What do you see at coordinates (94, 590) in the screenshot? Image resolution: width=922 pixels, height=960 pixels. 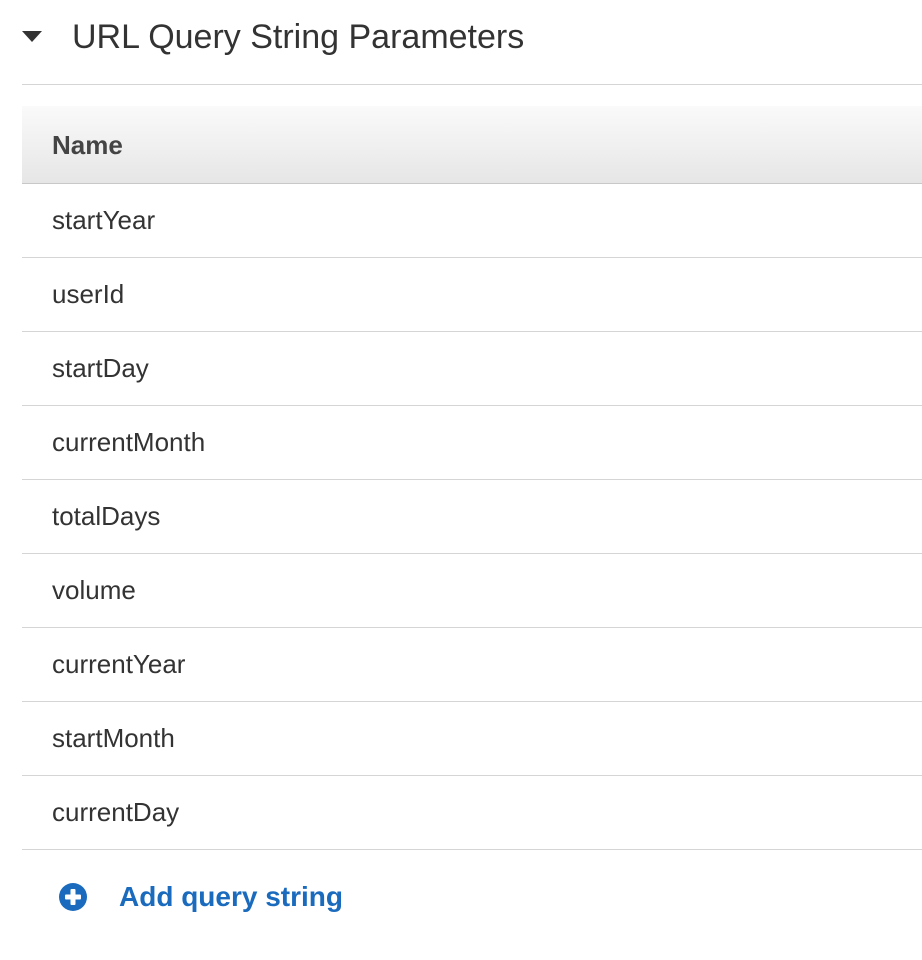 I see `param-name-cell: volume` at bounding box center [94, 590].